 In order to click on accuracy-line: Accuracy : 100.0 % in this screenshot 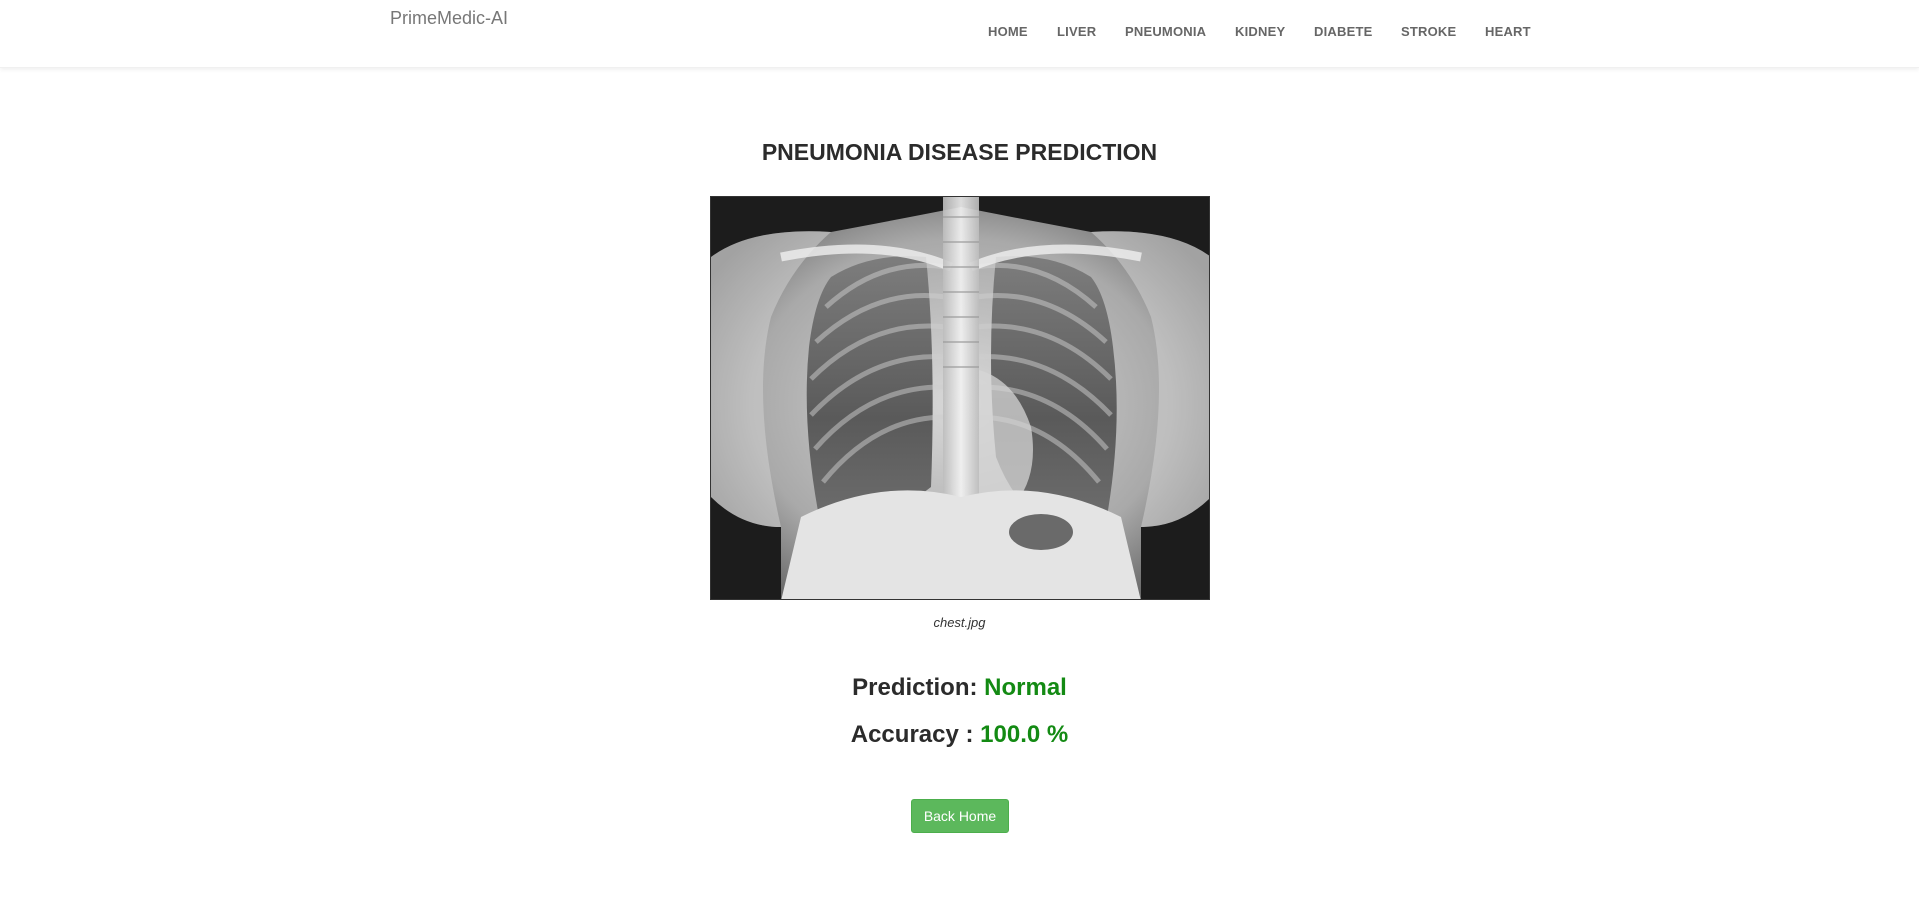, I will do `click(959, 735)`.